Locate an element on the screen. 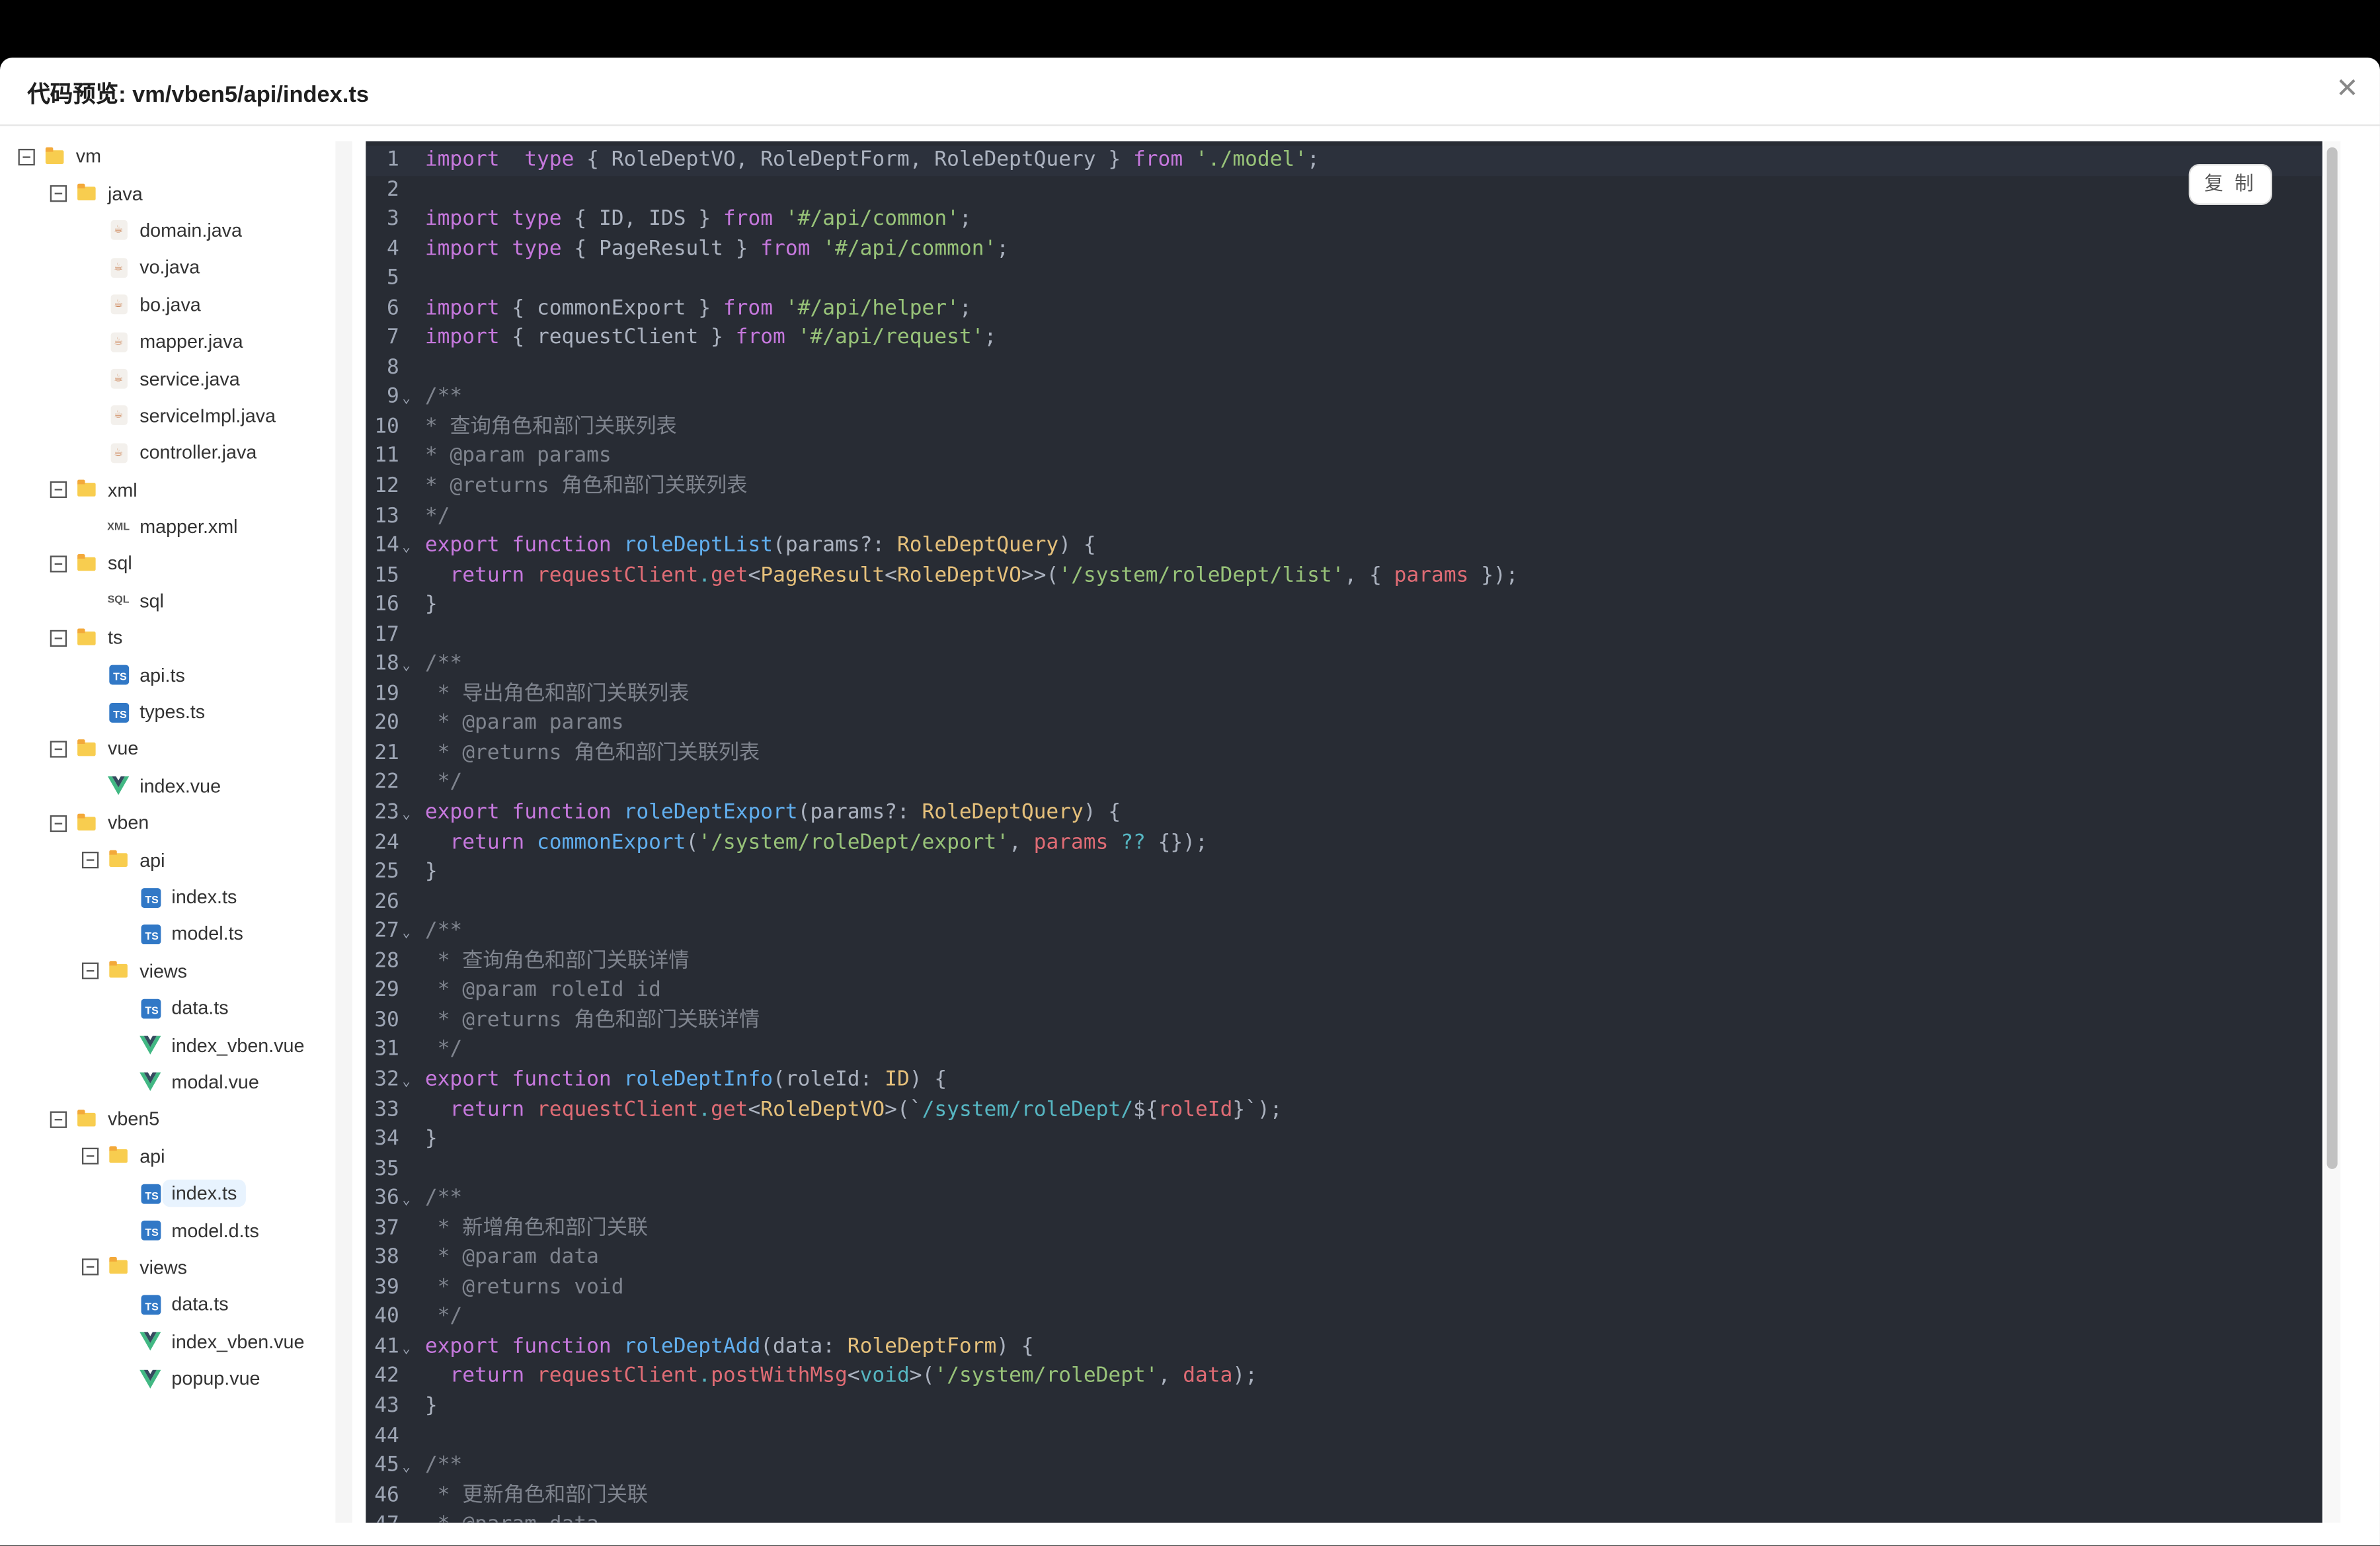  tree-folder: vue is located at coordinates (167, 749).